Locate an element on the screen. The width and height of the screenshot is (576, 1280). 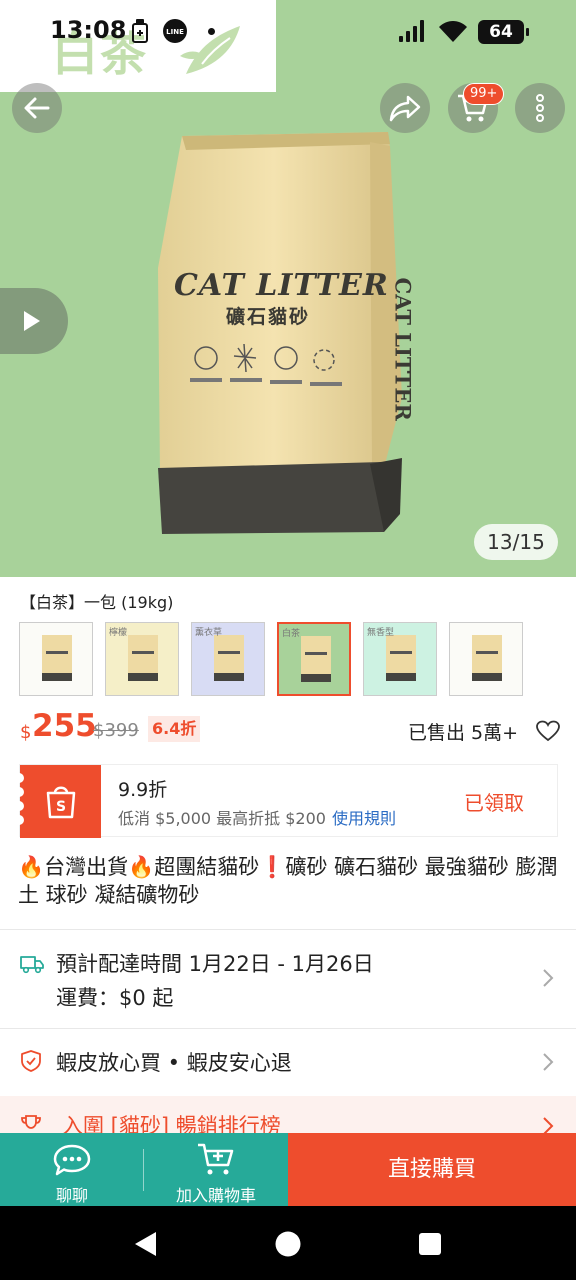
variant-thumbnails: 檸檬 薰衣草 白茶 無香型 is located at coordinates (279, 659).